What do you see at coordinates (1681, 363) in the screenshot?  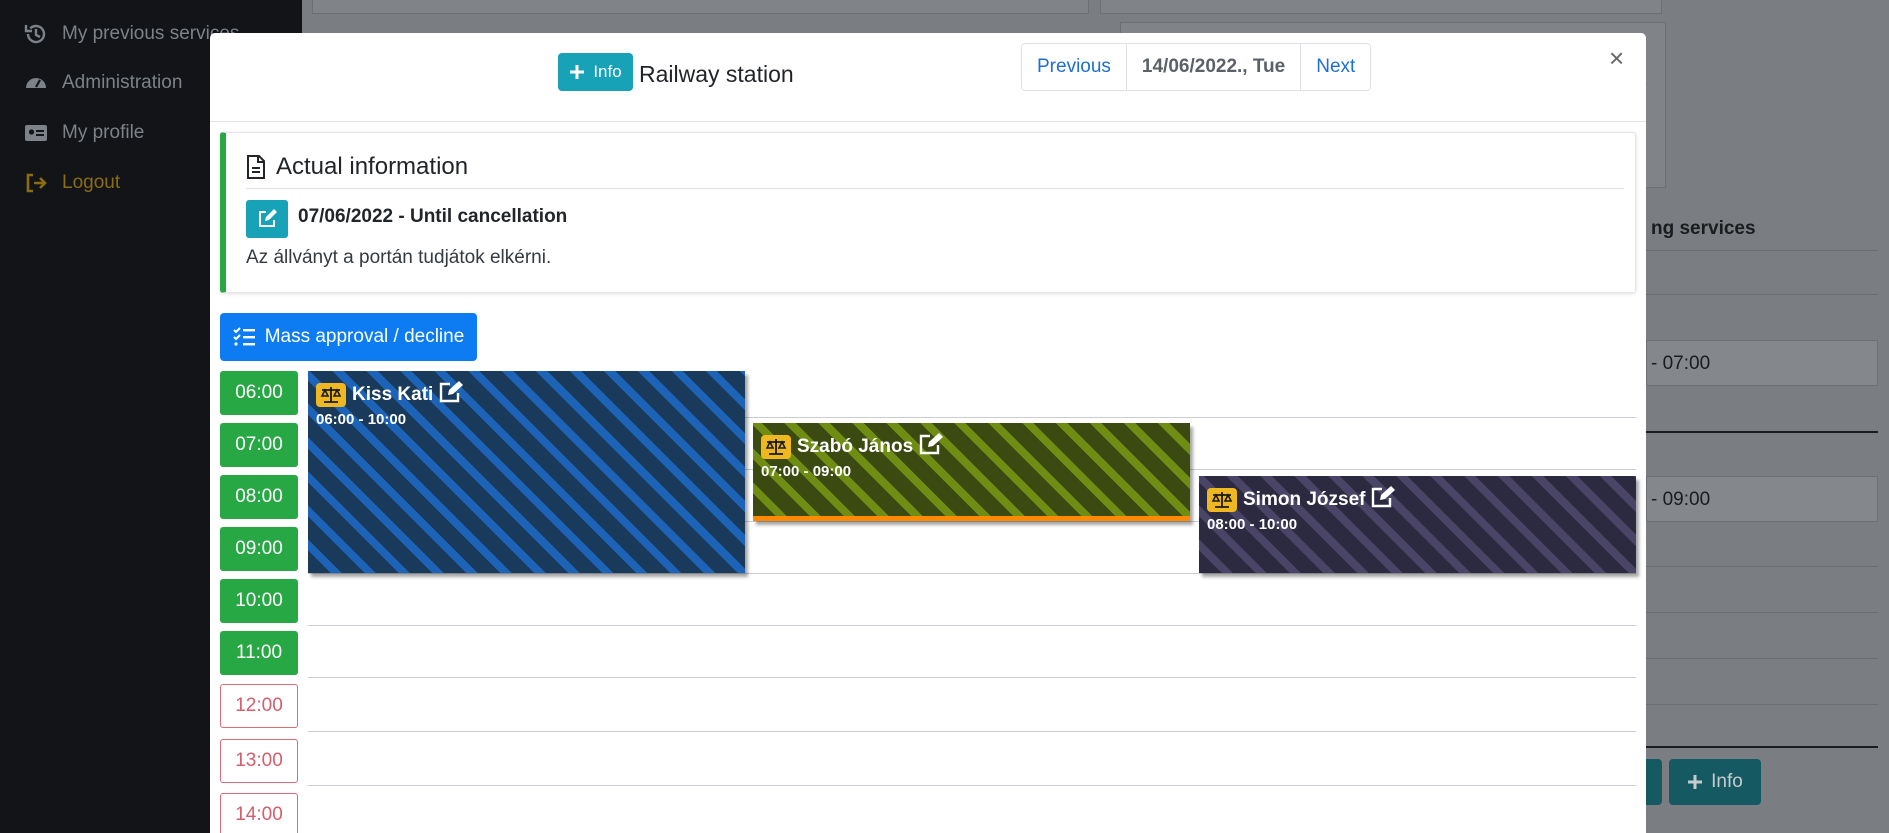 I see `background-row-time: - 07:00` at bounding box center [1681, 363].